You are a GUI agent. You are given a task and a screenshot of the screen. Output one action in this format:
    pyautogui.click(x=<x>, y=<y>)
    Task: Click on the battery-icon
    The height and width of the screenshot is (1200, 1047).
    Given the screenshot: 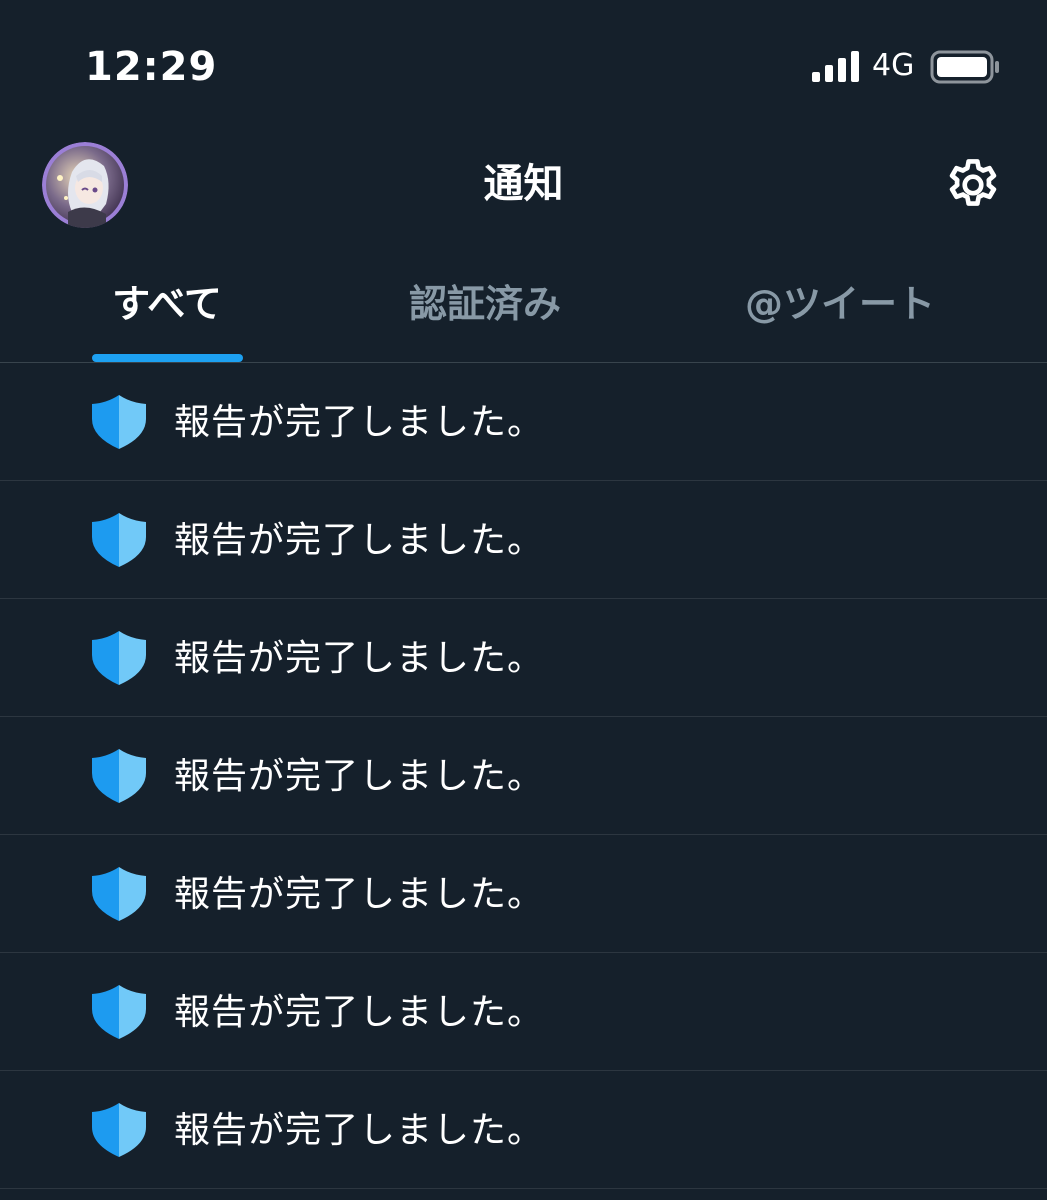 What is the action you would take?
    pyautogui.click(x=964, y=67)
    